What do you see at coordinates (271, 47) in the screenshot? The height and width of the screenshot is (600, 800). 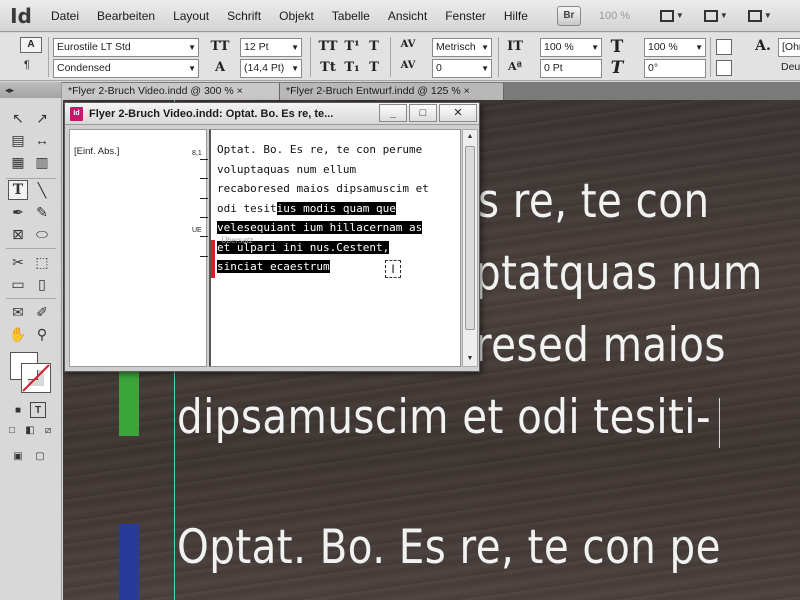 I see `font-size-field: 12 Pt ▼` at bounding box center [271, 47].